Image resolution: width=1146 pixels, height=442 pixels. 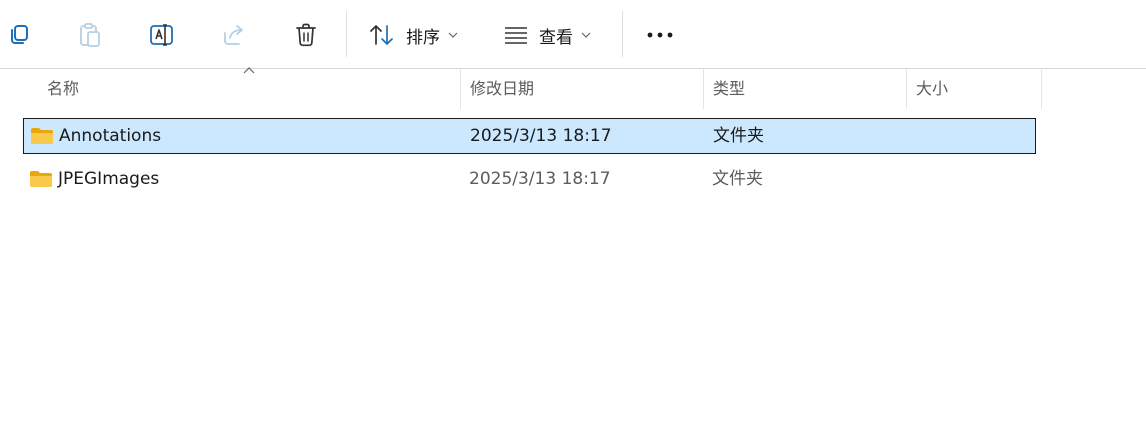 What do you see at coordinates (573, 89) in the screenshot?
I see `column-header-row: 名称 修改日期 类型 大小` at bounding box center [573, 89].